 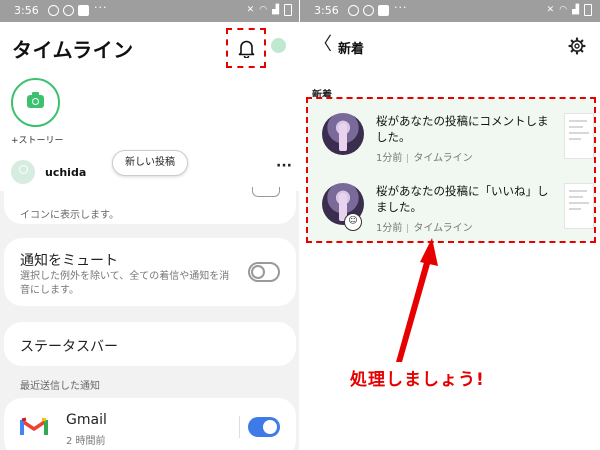 I want to click on avatar-figure, so click(x=343, y=137).